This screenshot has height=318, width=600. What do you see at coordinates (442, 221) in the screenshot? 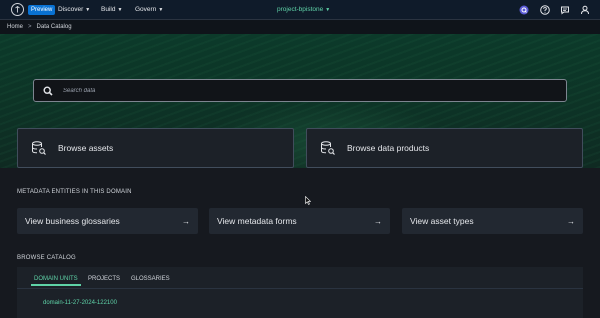
I see `view-asset-types-label: View asset types` at bounding box center [442, 221].